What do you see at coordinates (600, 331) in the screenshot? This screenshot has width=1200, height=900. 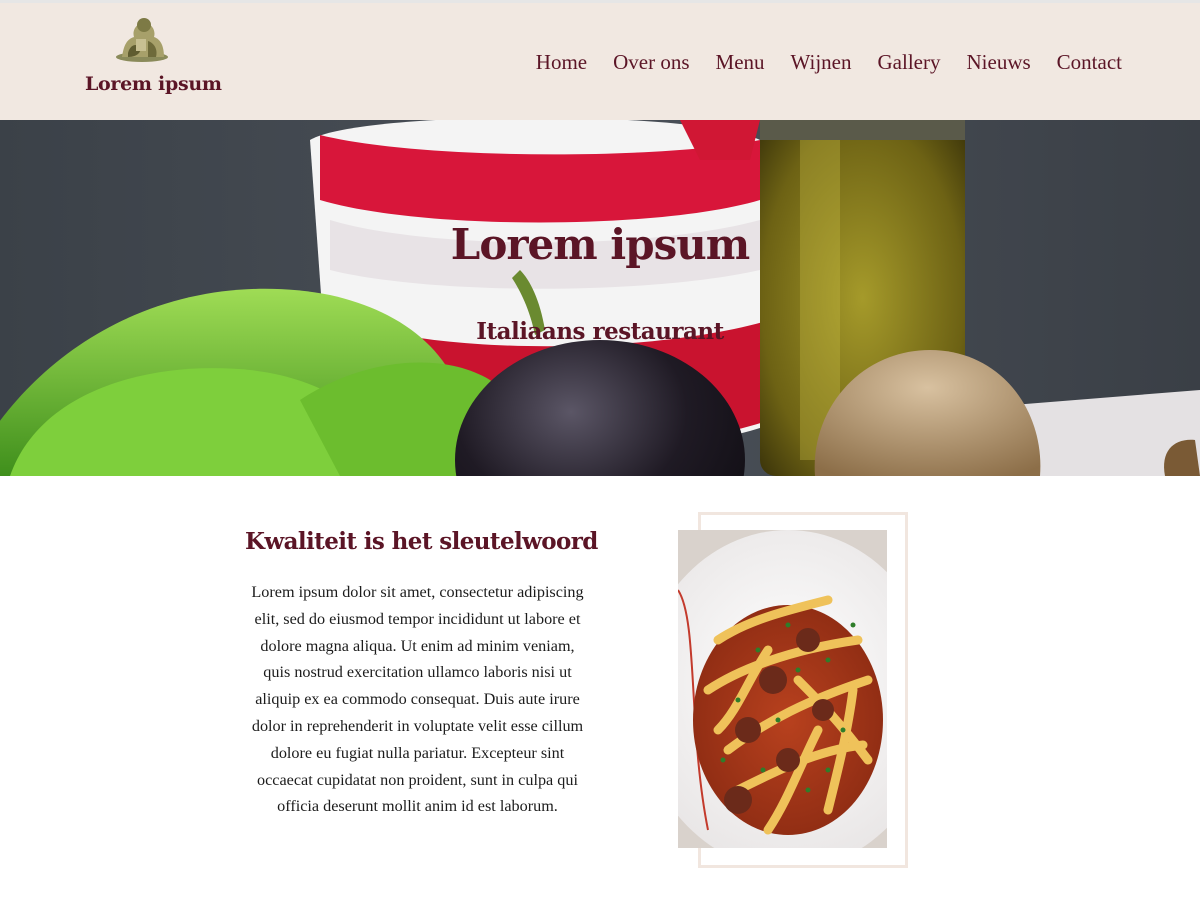 I see `hero-subtitle: Italiaans restaurant` at bounding box center [600, 331].